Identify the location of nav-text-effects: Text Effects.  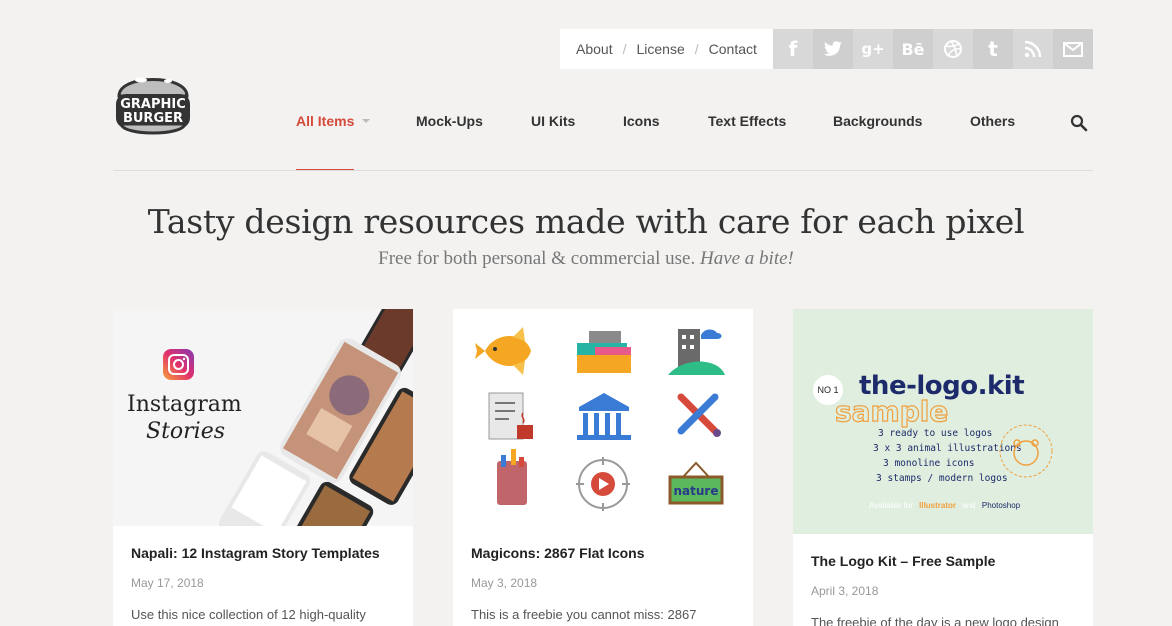
(747, 121).